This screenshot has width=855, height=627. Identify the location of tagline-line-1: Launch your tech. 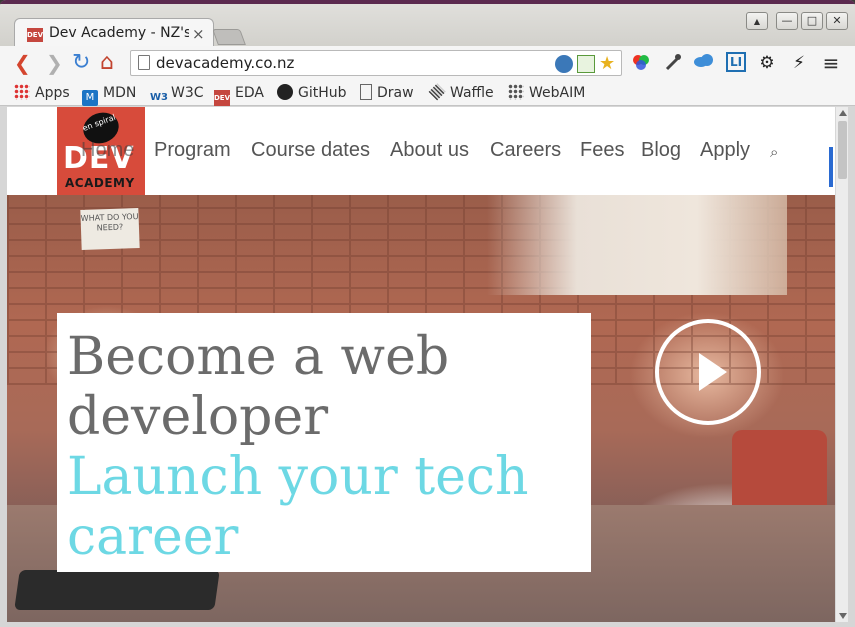
(298, 477).